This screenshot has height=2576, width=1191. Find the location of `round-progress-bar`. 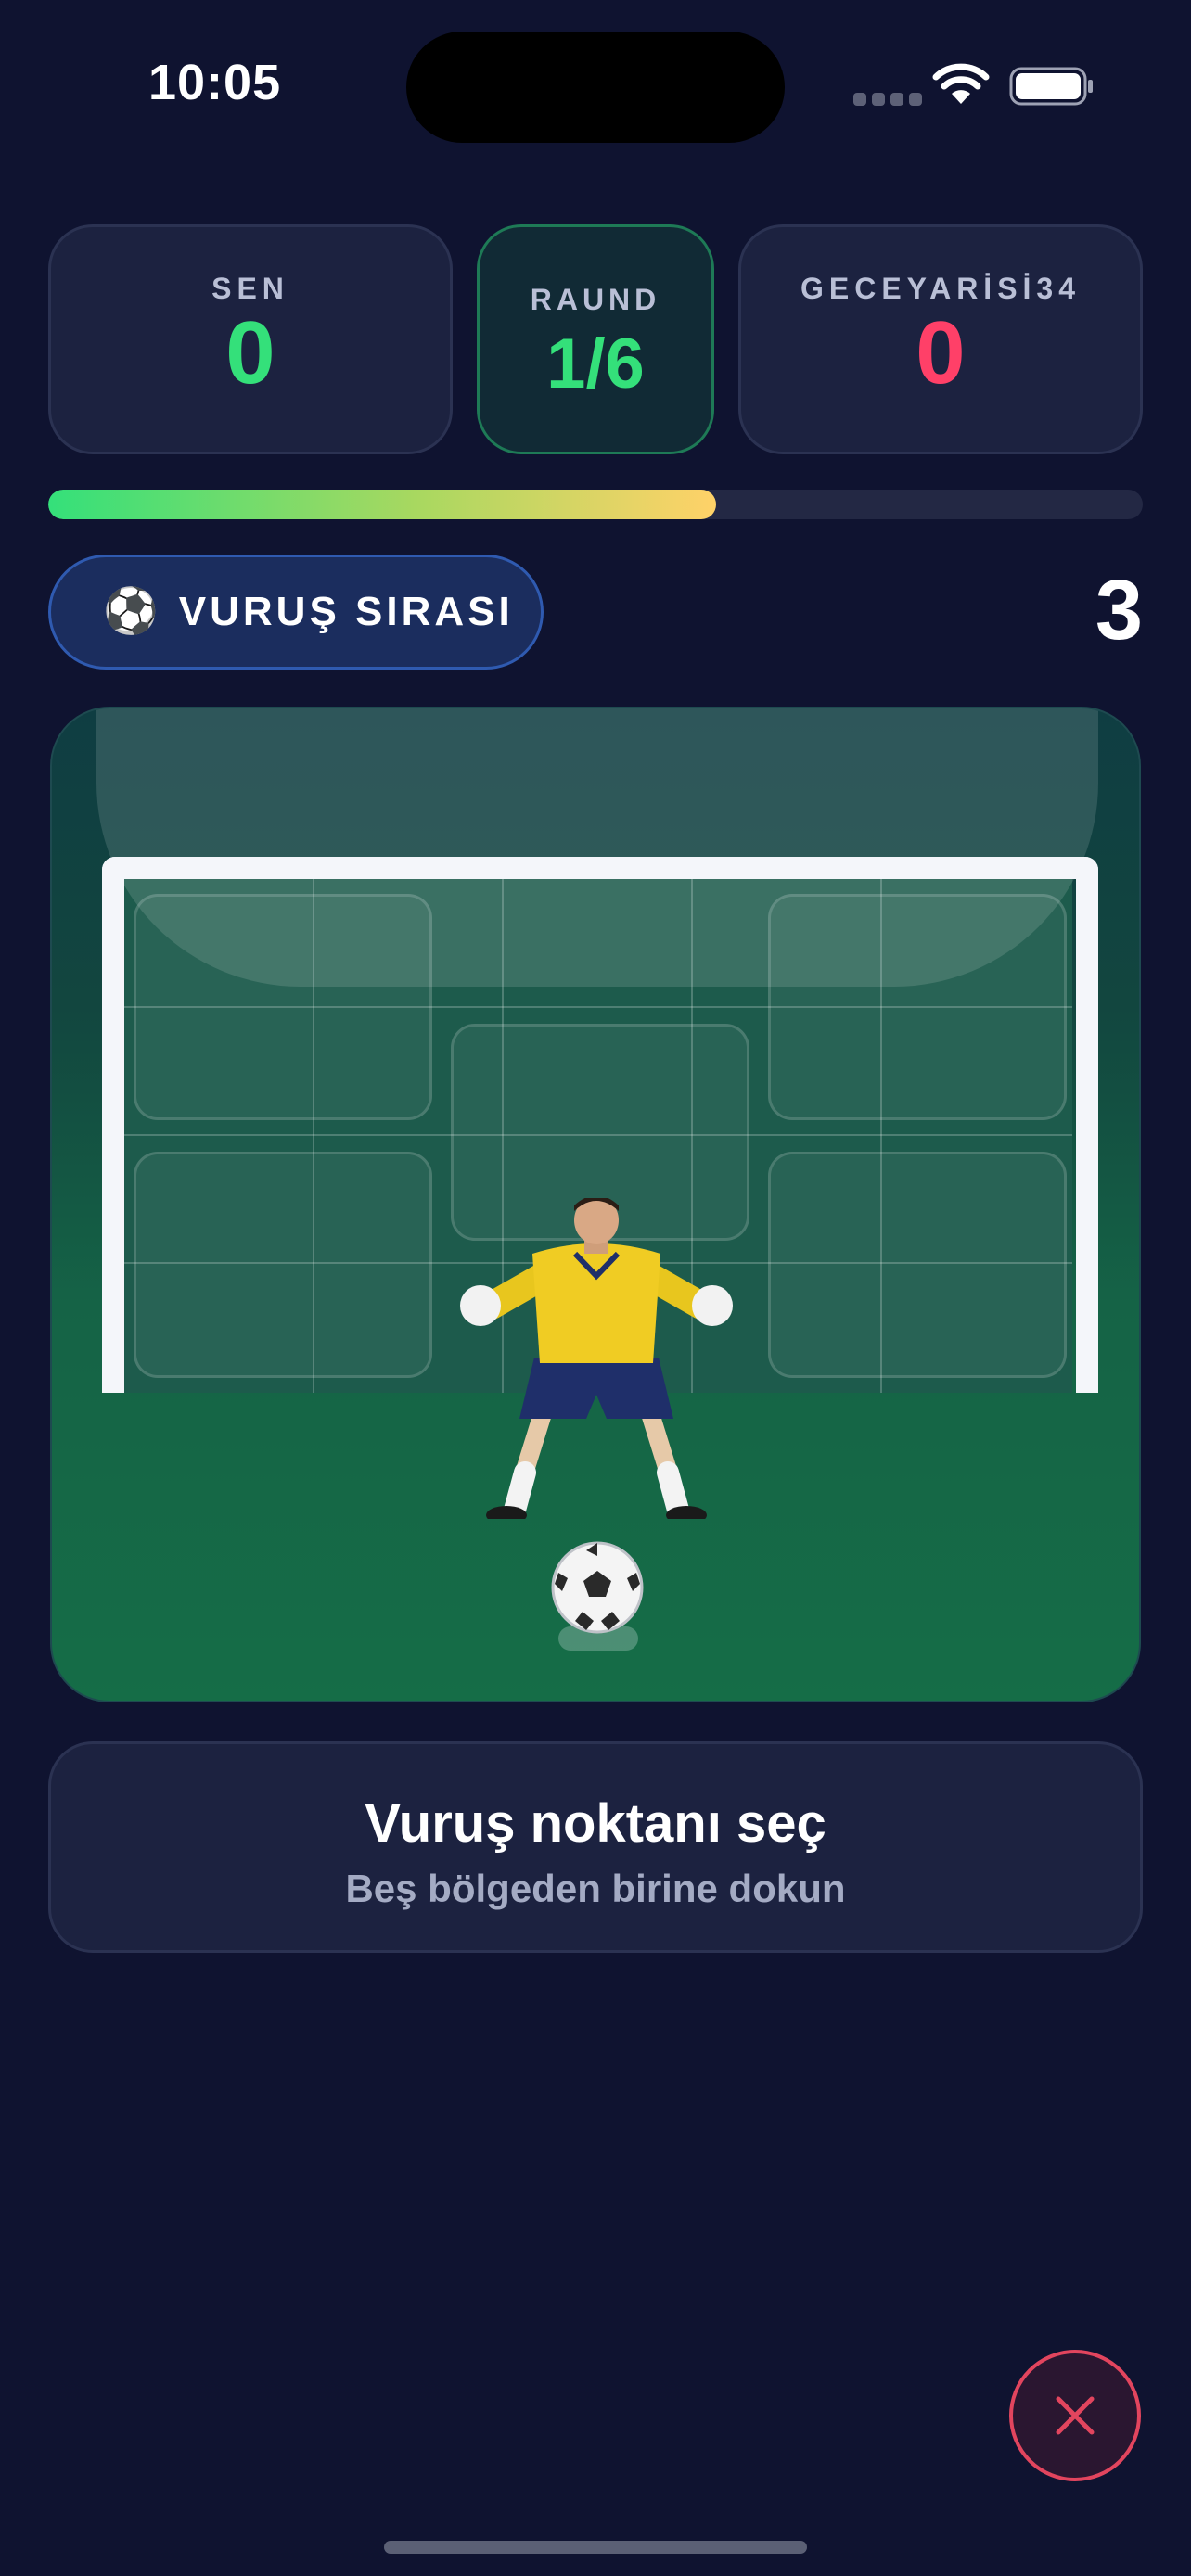

round-progress-bar is located at coordinates (595, 505).